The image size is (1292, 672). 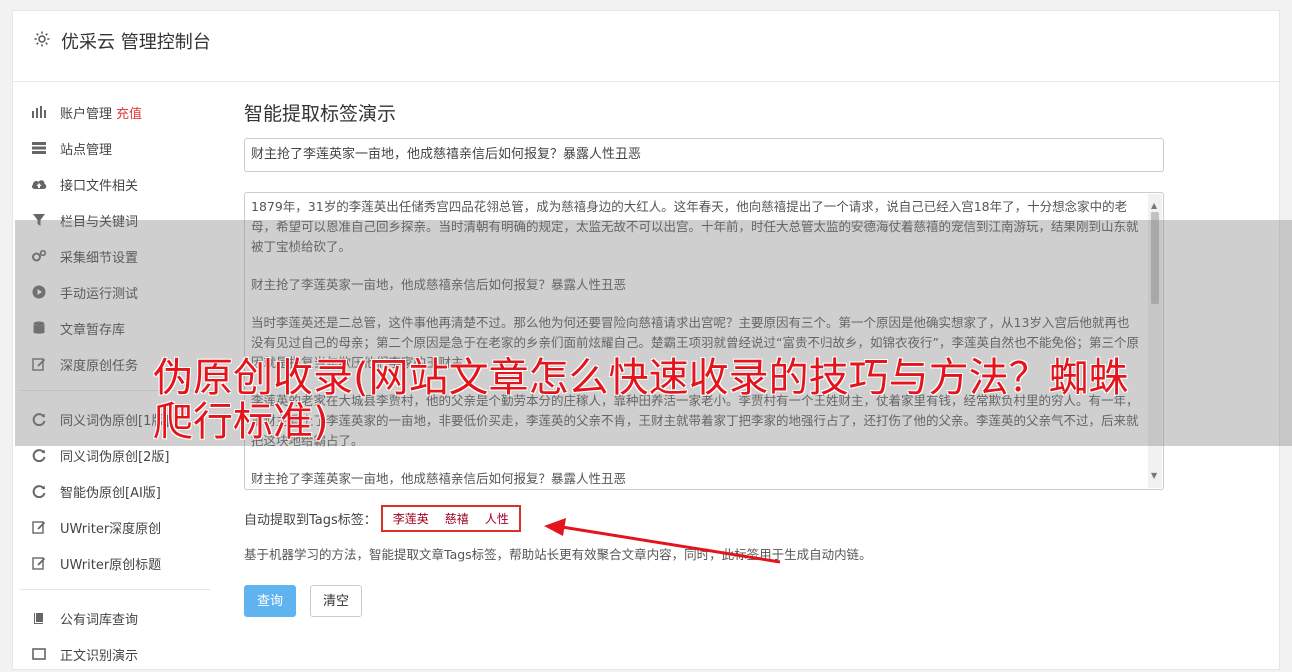 I want to click on sidebar-item-label: 站点管理, so click(x=86, y=150).